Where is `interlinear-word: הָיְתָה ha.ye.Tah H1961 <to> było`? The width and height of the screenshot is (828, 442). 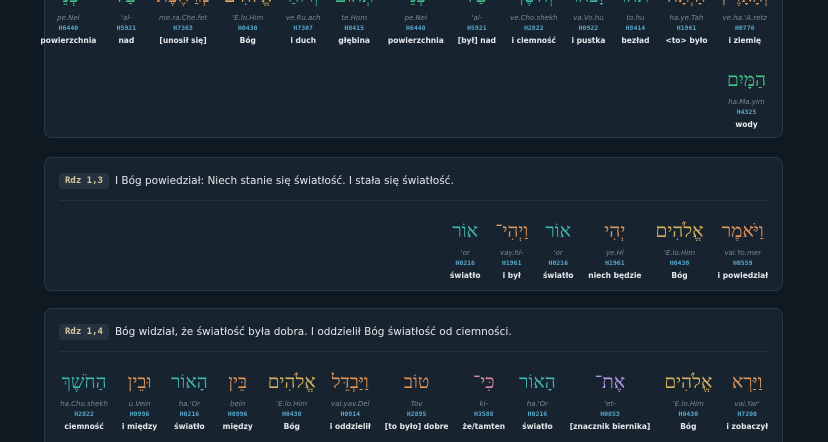 interlinear-word: הָיְתָה ha.ye.Tah H1961 <to> było is located at coordinates (686, 22).